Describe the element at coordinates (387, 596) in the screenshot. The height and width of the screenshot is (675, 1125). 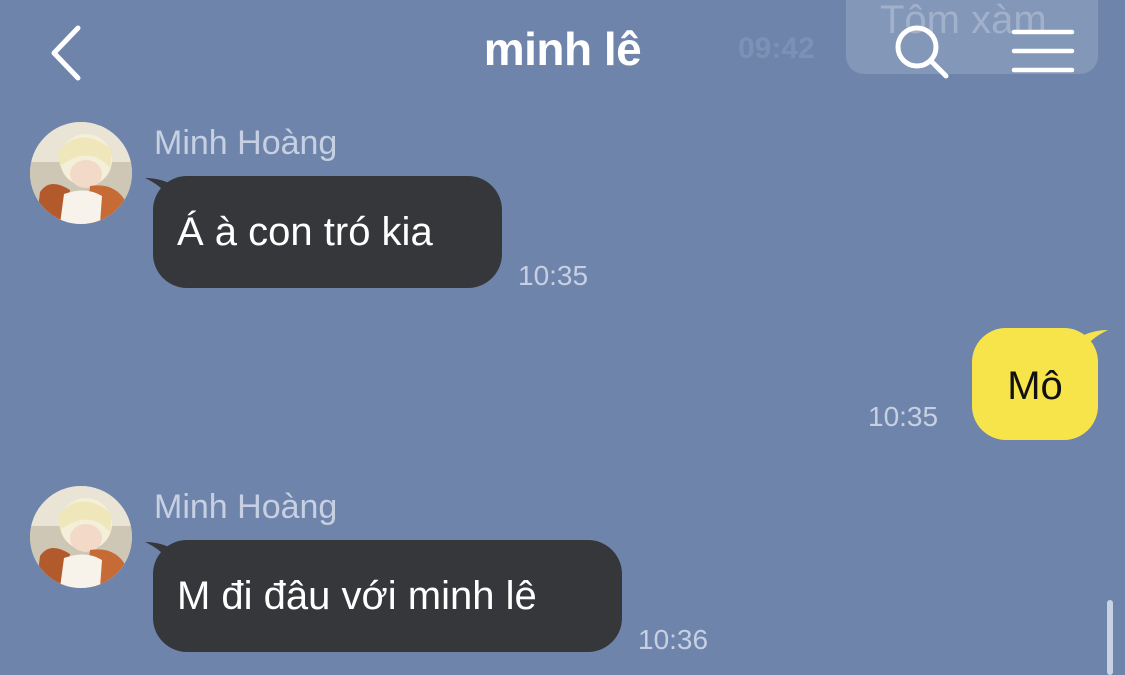
I see `message-bubble: M đi đâu với minh lê` at that location.